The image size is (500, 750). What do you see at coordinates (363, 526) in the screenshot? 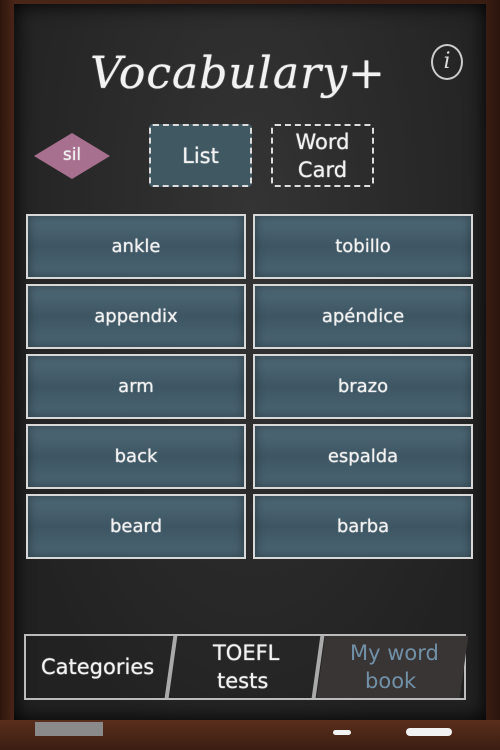
I see `word-translation-cell: barba` at bounding box center [363, 526].